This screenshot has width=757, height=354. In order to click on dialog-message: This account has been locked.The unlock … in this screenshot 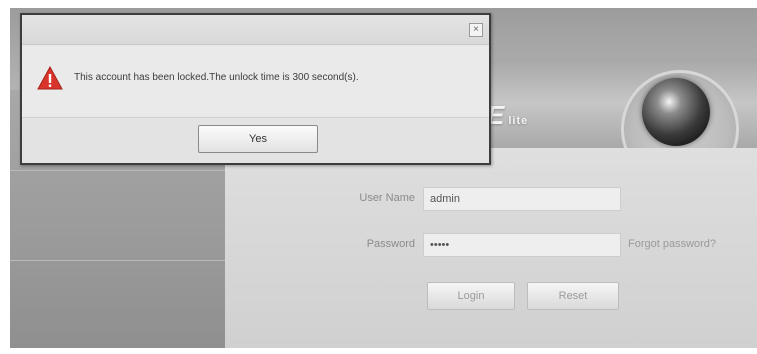, I will do `click(216, 77)`.